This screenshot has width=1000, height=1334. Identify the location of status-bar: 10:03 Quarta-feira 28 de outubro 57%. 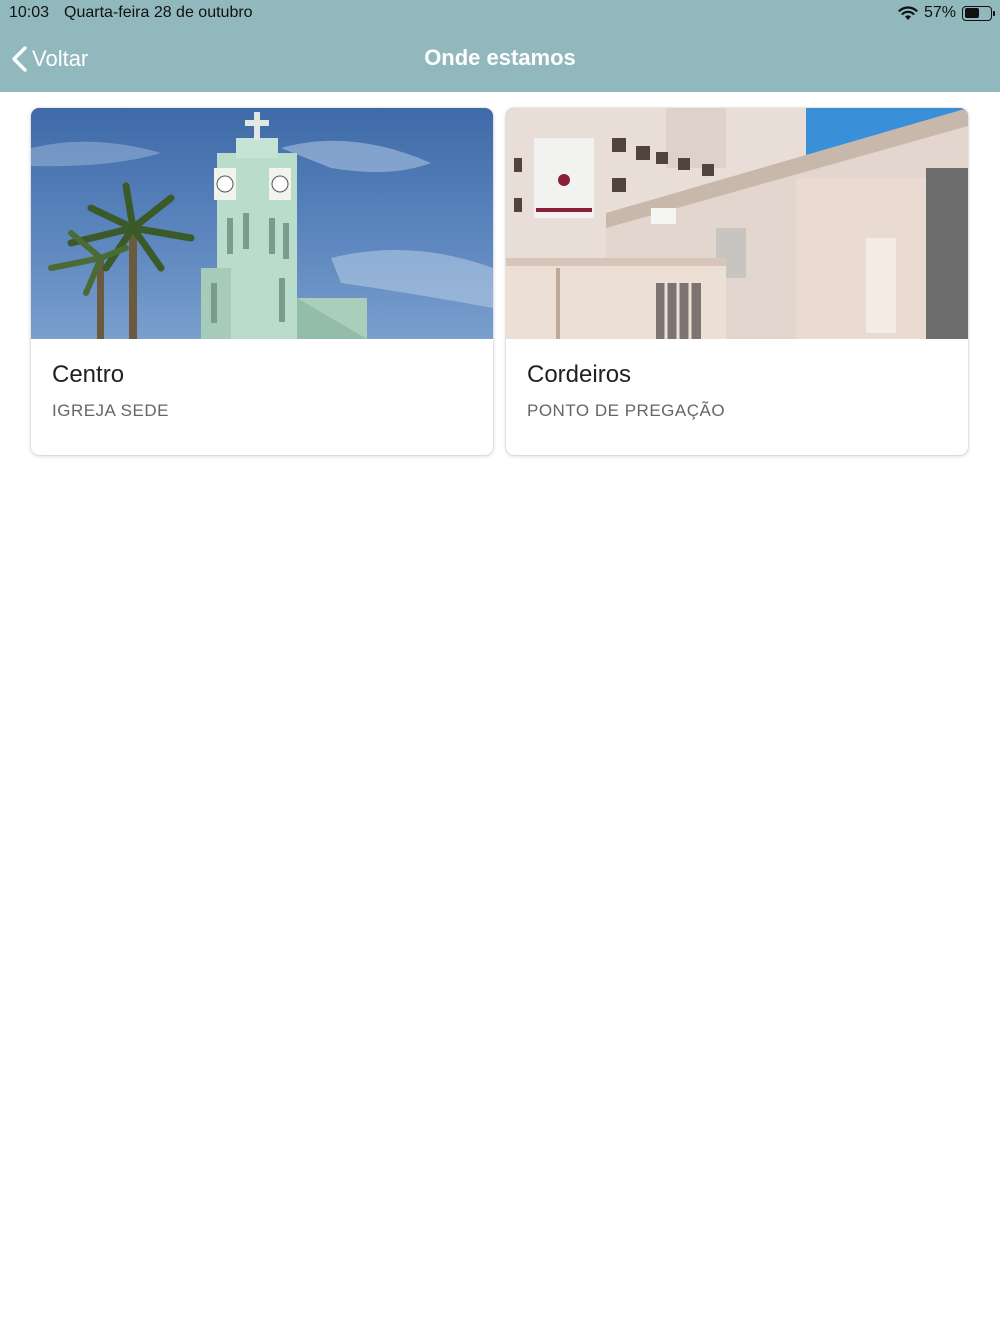
(500, 13).